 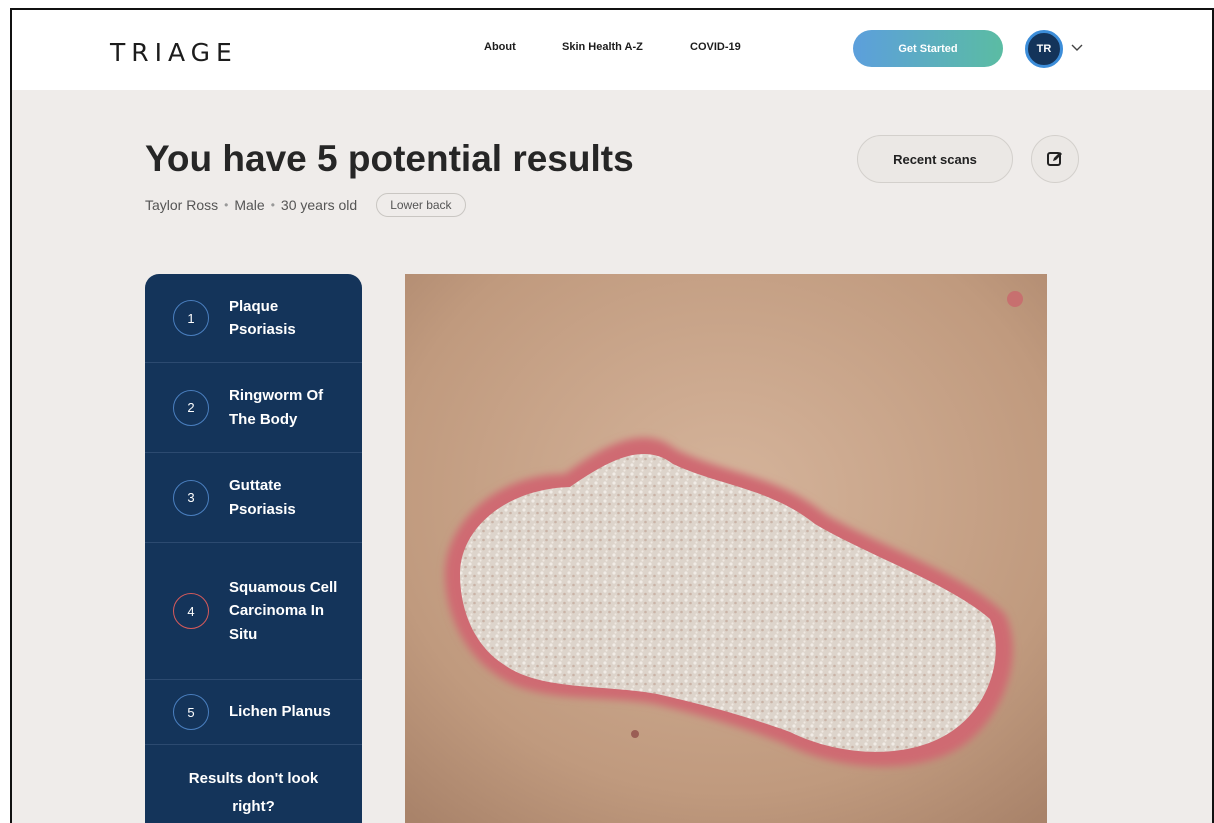 What do you see at coordinates (262, 318) in the screenshot?
I see `result-label: Plaque Psoriasis` at bounding box center [262, 318].